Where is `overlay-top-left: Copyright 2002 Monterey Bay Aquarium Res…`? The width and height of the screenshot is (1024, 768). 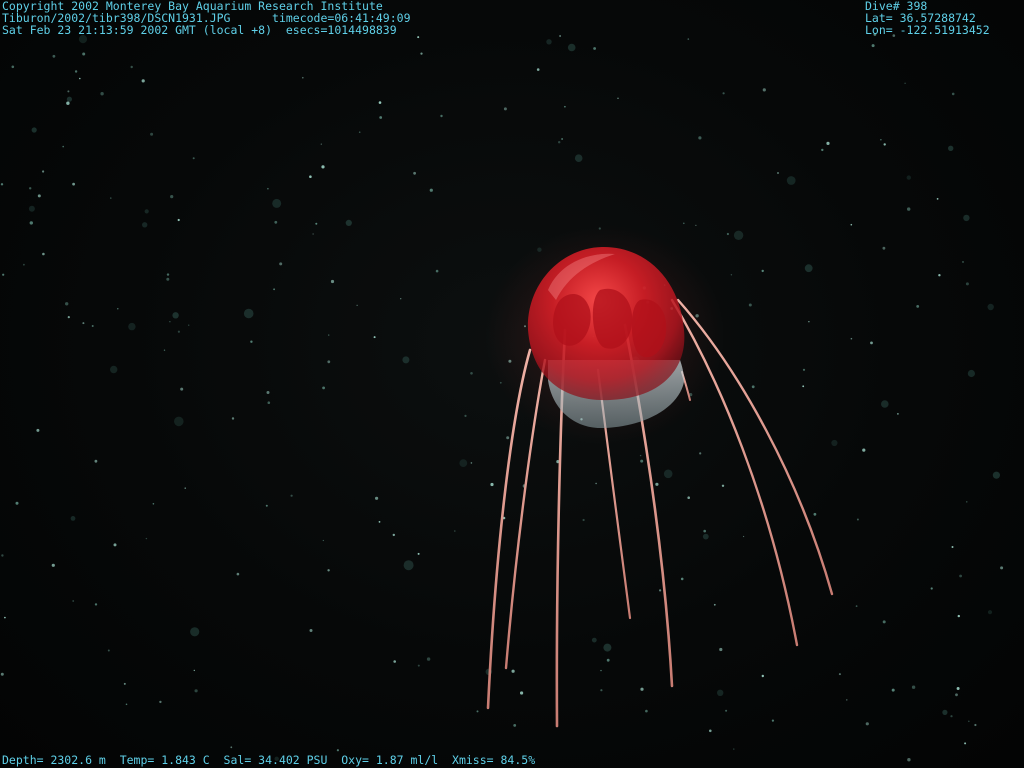
overlay-top-left: Copyright 2002 Monterey Bay Aquarium Res… is located at coordinates (206, 18).